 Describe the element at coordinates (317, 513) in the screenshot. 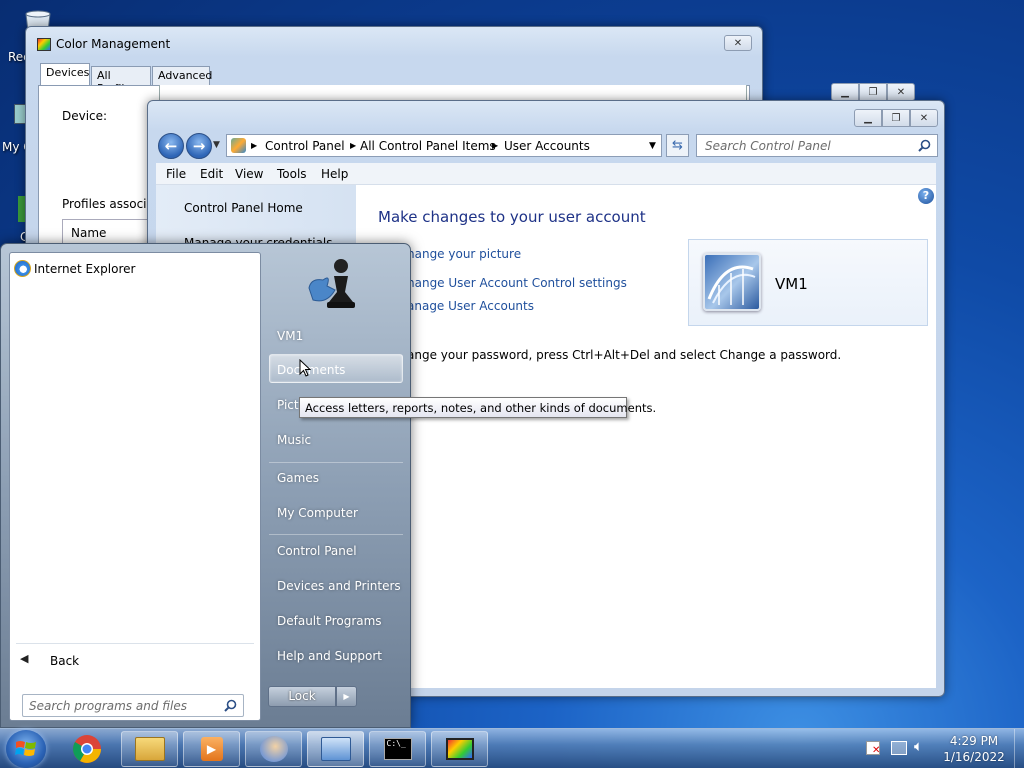

I see `start-item-my-computer: My Computer` at that location.